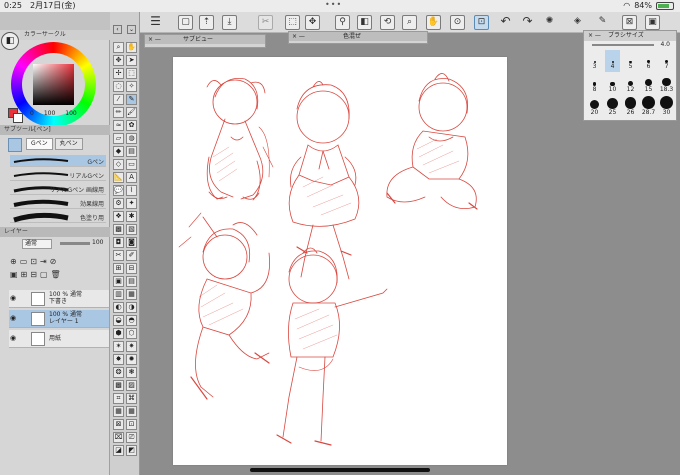 Image resolution: width=680 pixels, height=475 pixels. What do you see at coordinates (59, 299) in the screenshot?
I see `layer-row-sketch: ◉ 100 % 通常 下書き` at bounding box center [59, 299].